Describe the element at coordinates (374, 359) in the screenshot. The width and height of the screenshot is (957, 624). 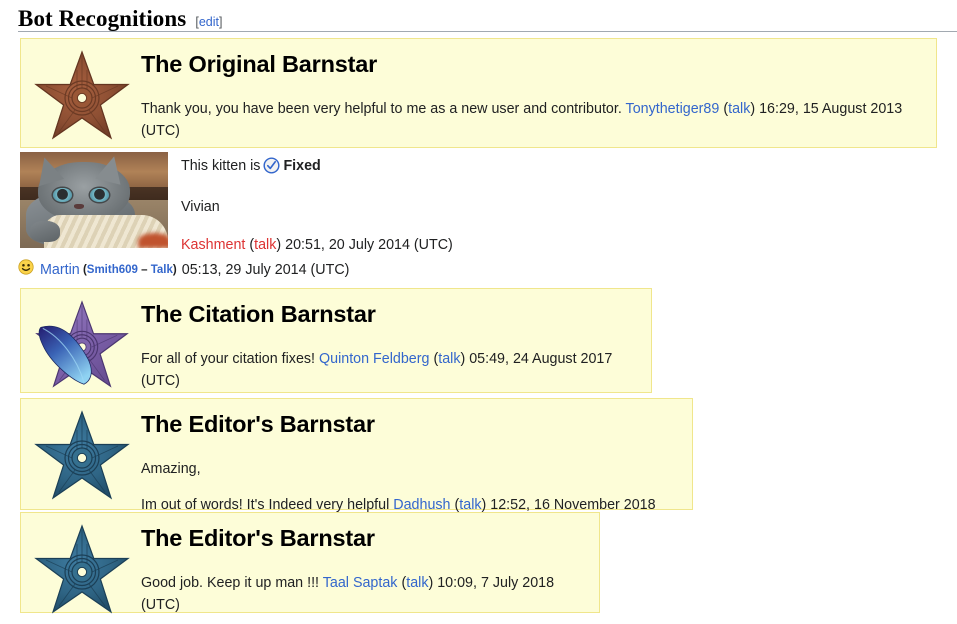
I see `user-link: Quinton Feldberg` at that location.